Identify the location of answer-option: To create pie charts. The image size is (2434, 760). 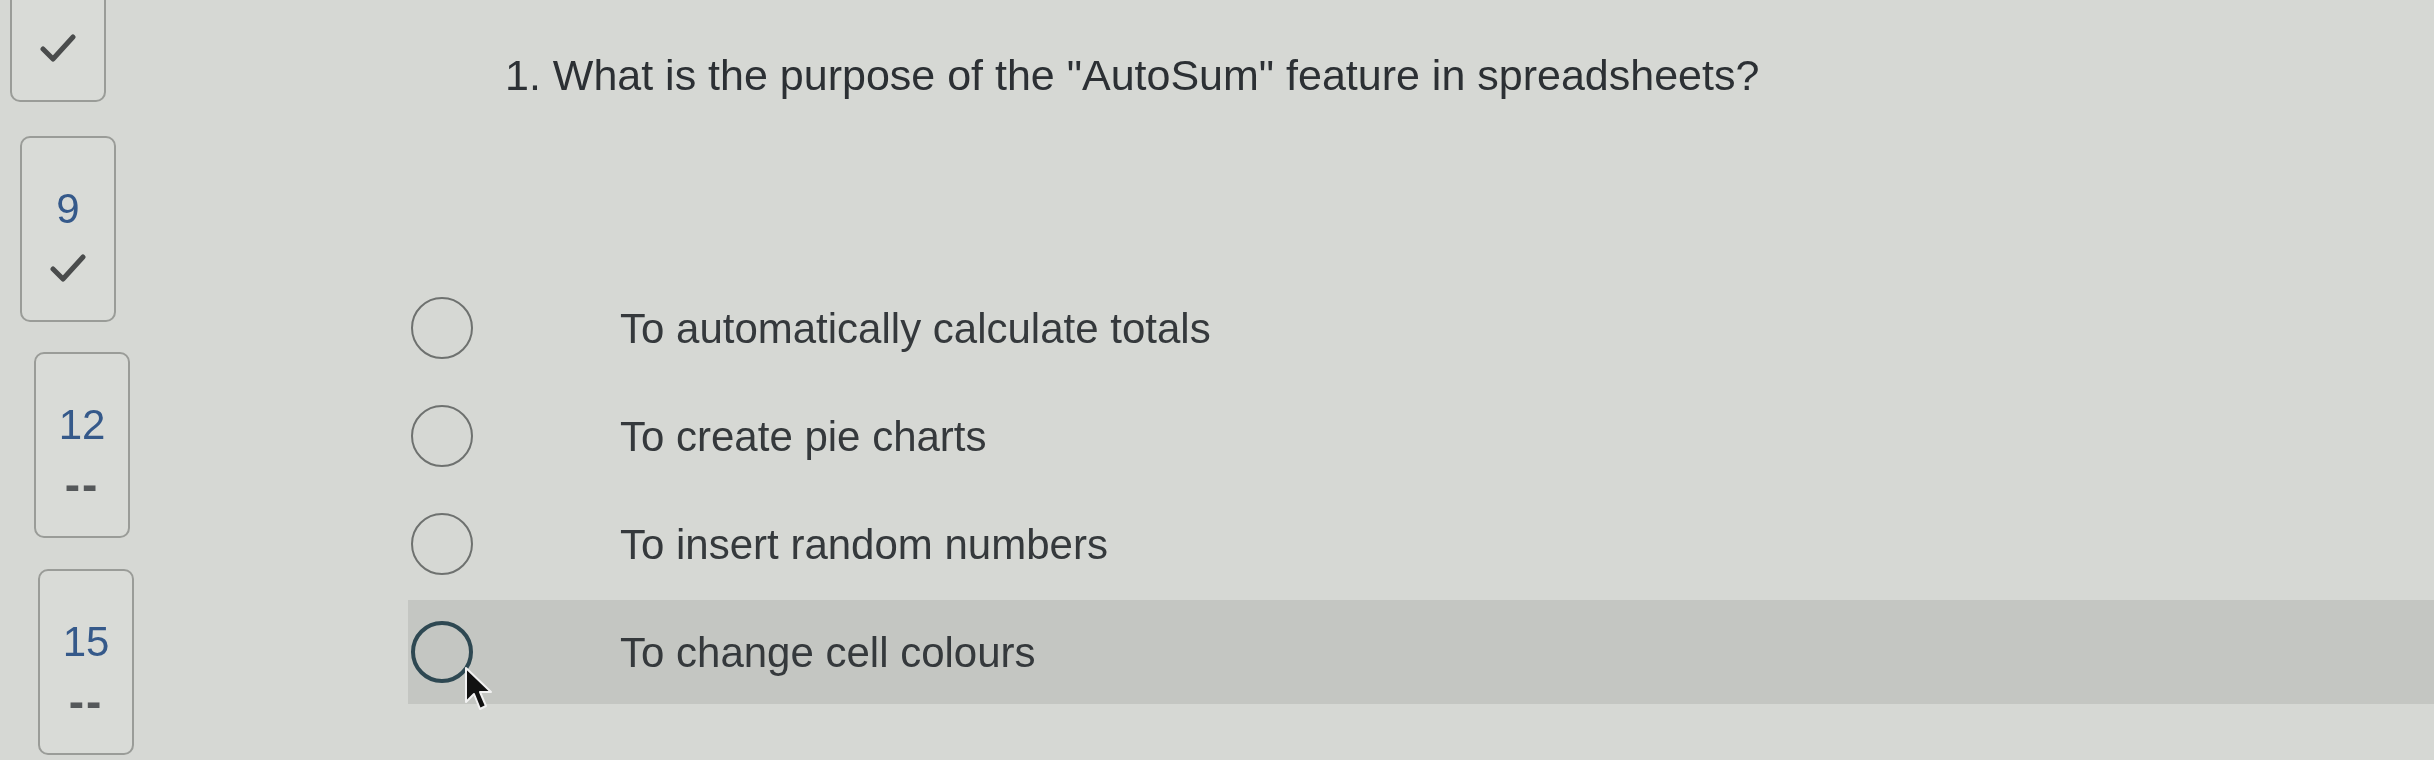
(1421, 436).